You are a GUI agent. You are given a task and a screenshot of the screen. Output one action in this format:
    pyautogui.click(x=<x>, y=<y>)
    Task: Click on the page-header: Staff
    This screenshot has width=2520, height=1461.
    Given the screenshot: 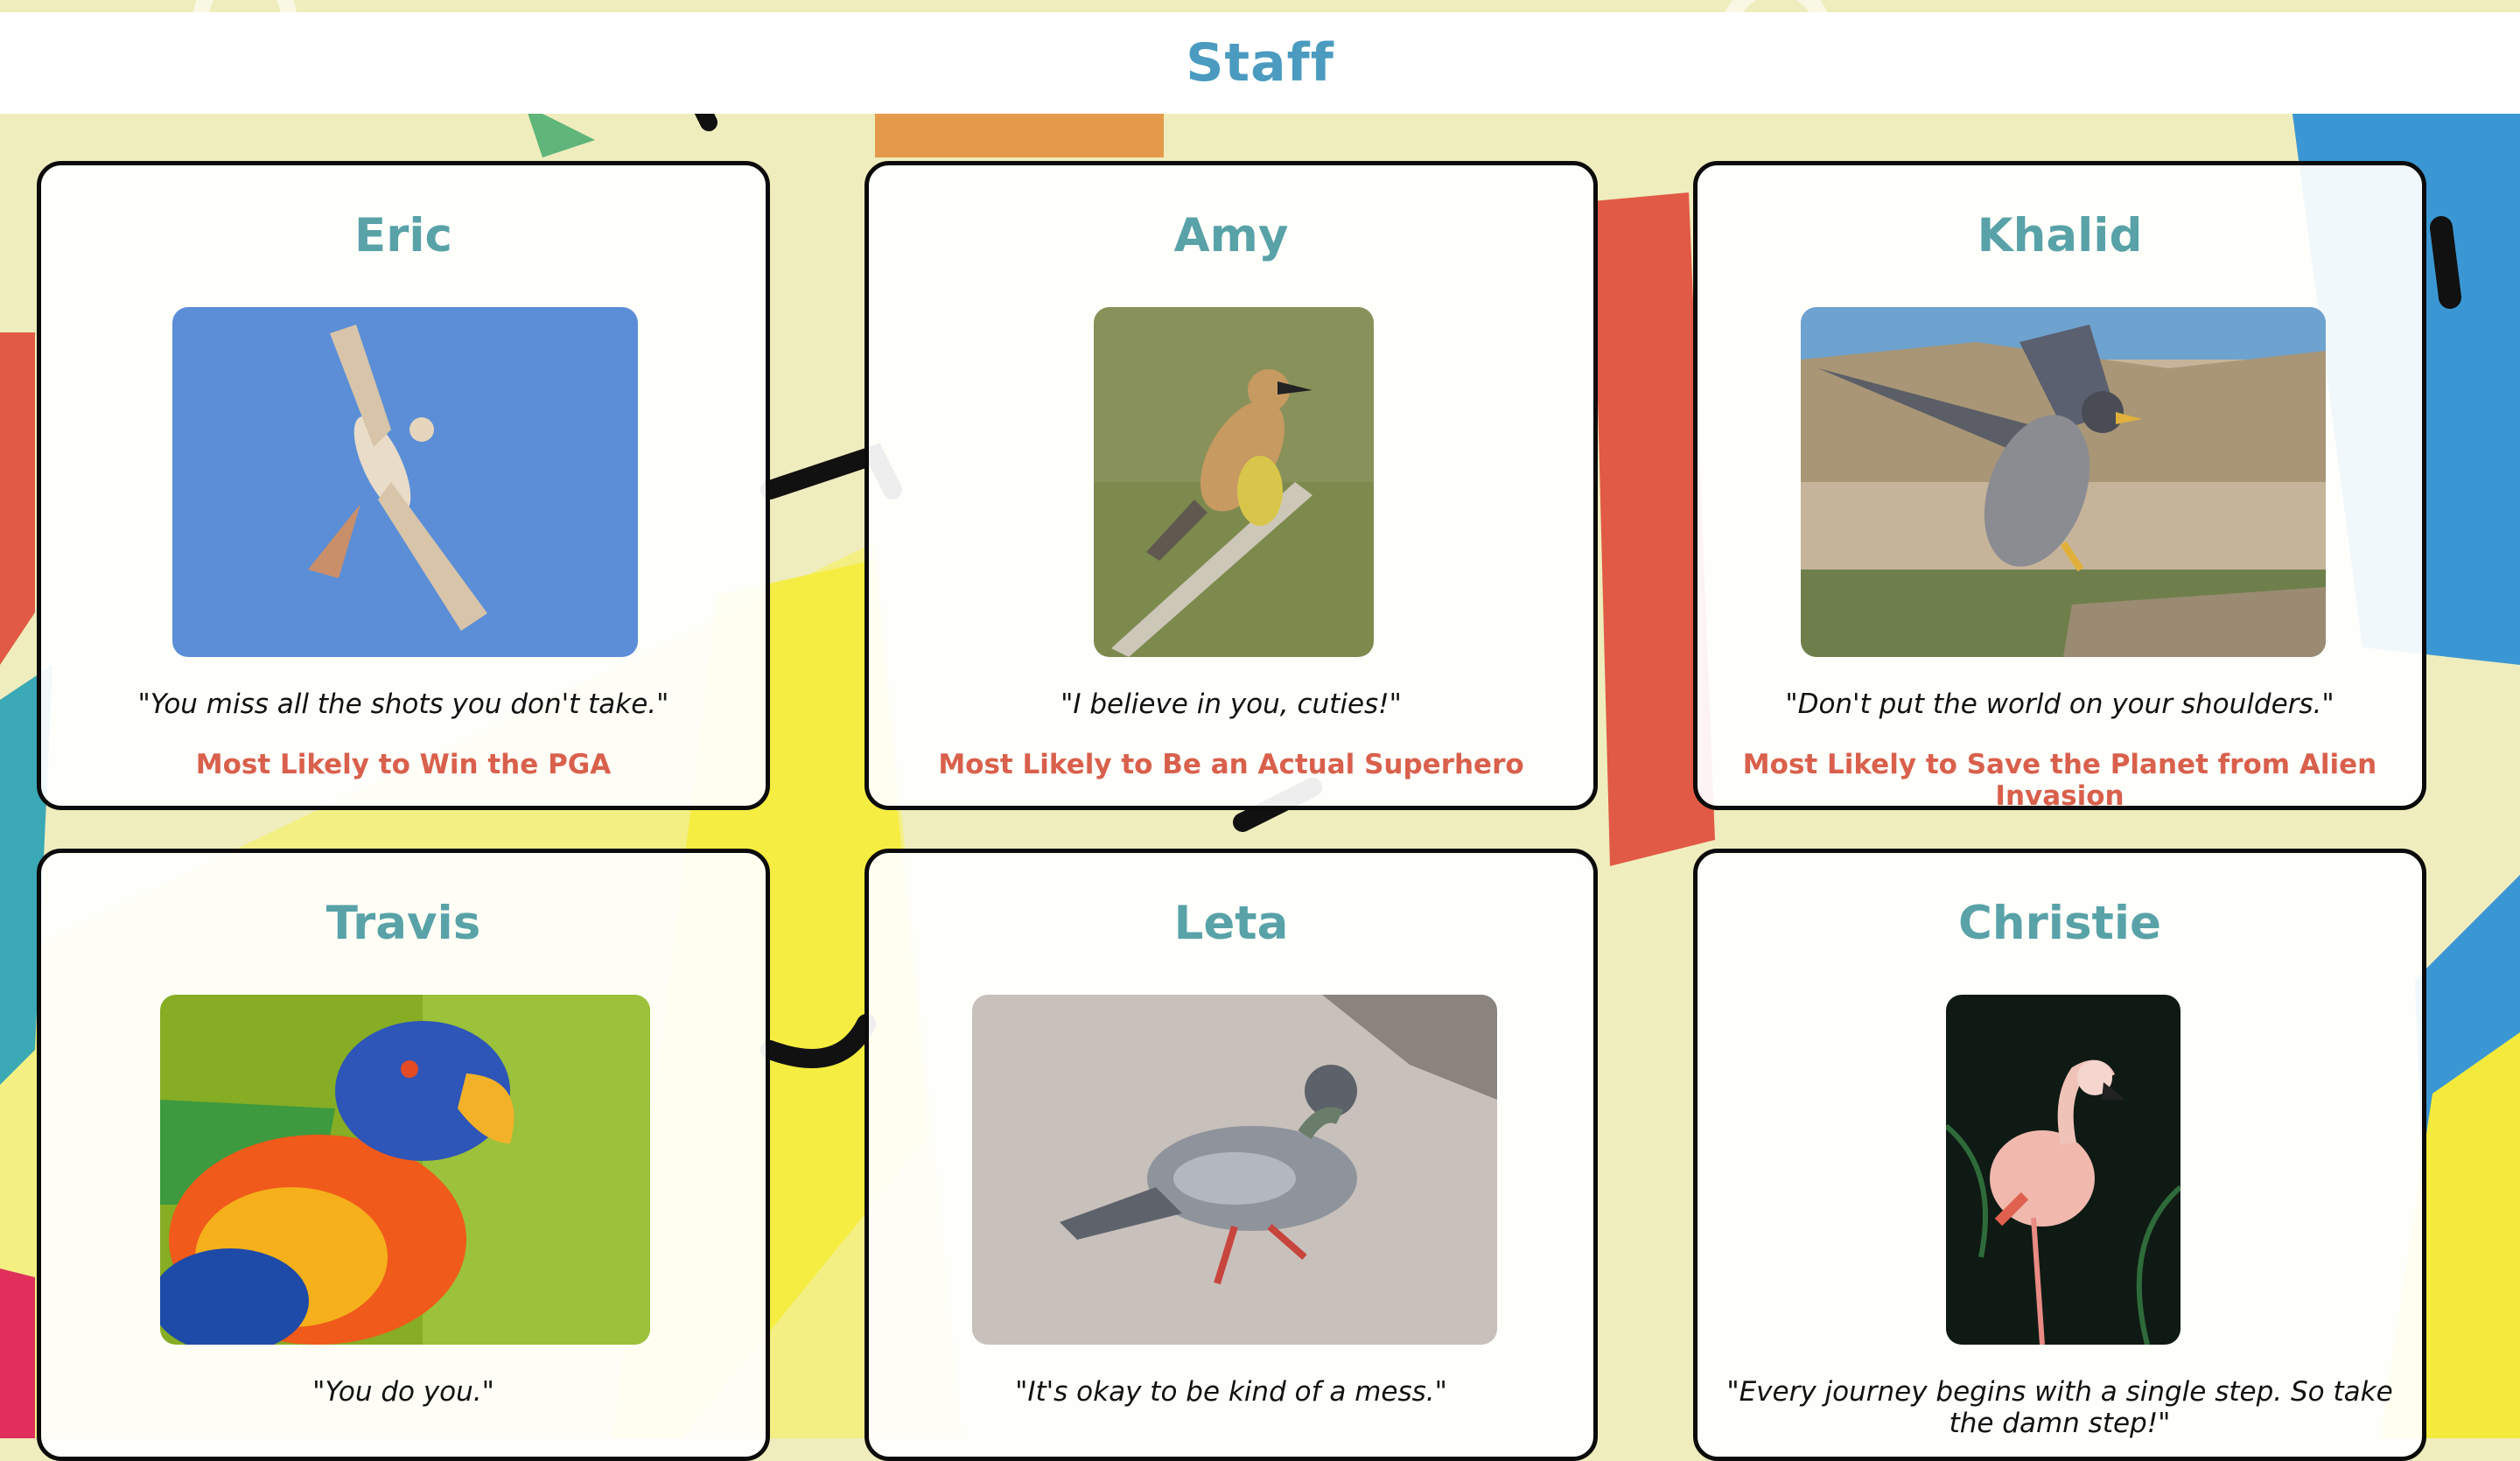 What is the action you would take?
    pyautogui.click(x=1260, y=63)
    